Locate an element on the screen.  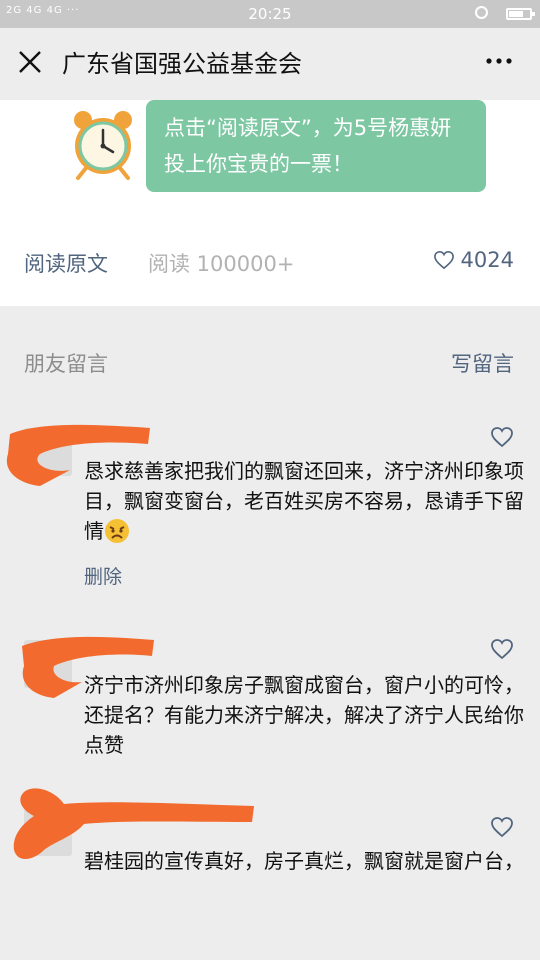
comment-item: 碧桂园的宣传真好，房子真烂，飘窗就是窗户台， is located at coordinates (270, 850).